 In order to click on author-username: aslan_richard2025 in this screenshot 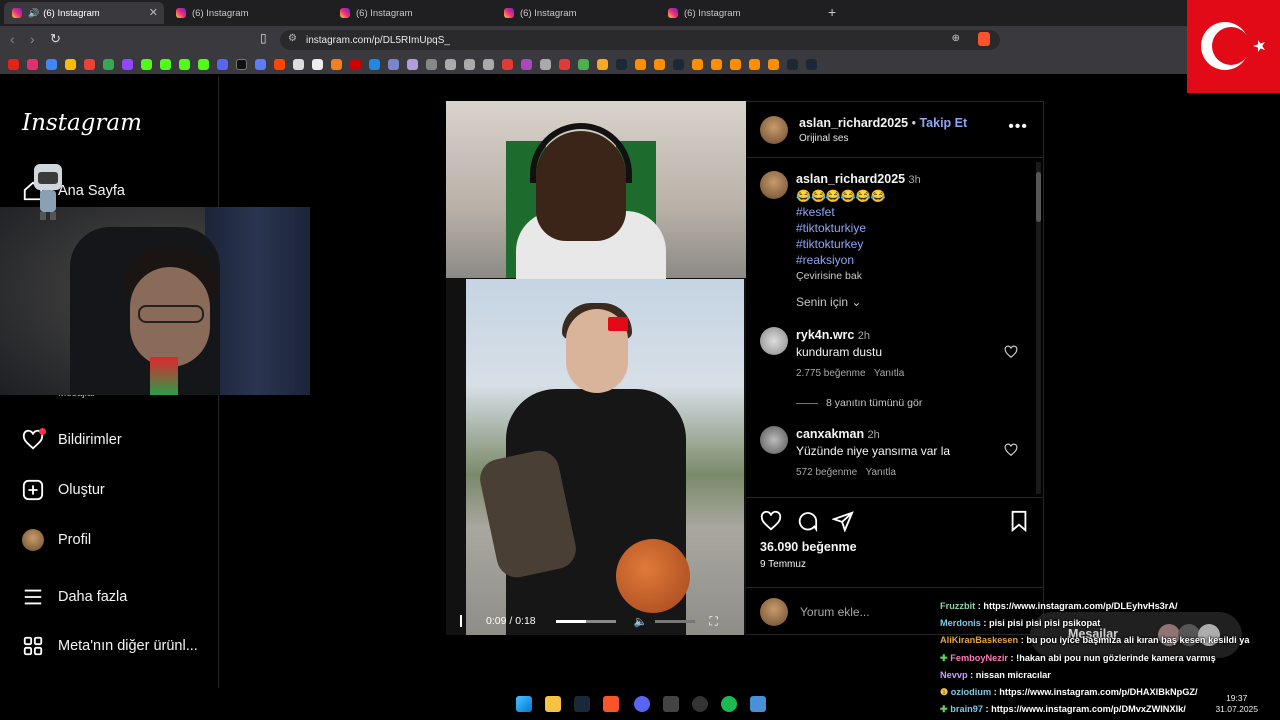, I will do `click(853, 123)`.